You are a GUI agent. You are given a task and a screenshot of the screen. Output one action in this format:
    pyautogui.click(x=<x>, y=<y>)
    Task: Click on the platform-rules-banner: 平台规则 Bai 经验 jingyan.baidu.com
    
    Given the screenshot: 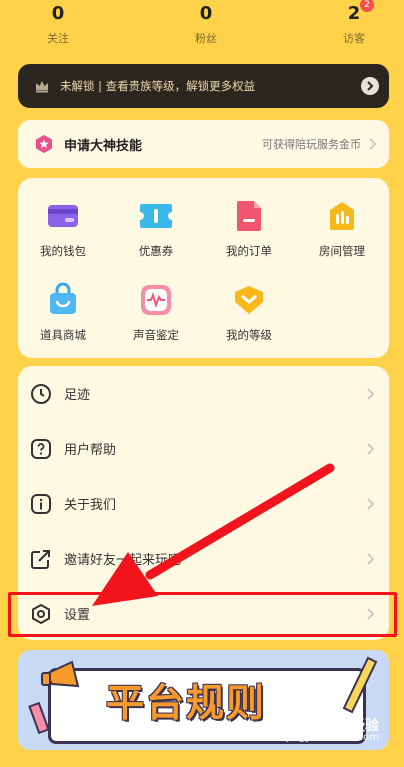 What is the action you would take?
    pyautogui.click(x=203, y=700)
    